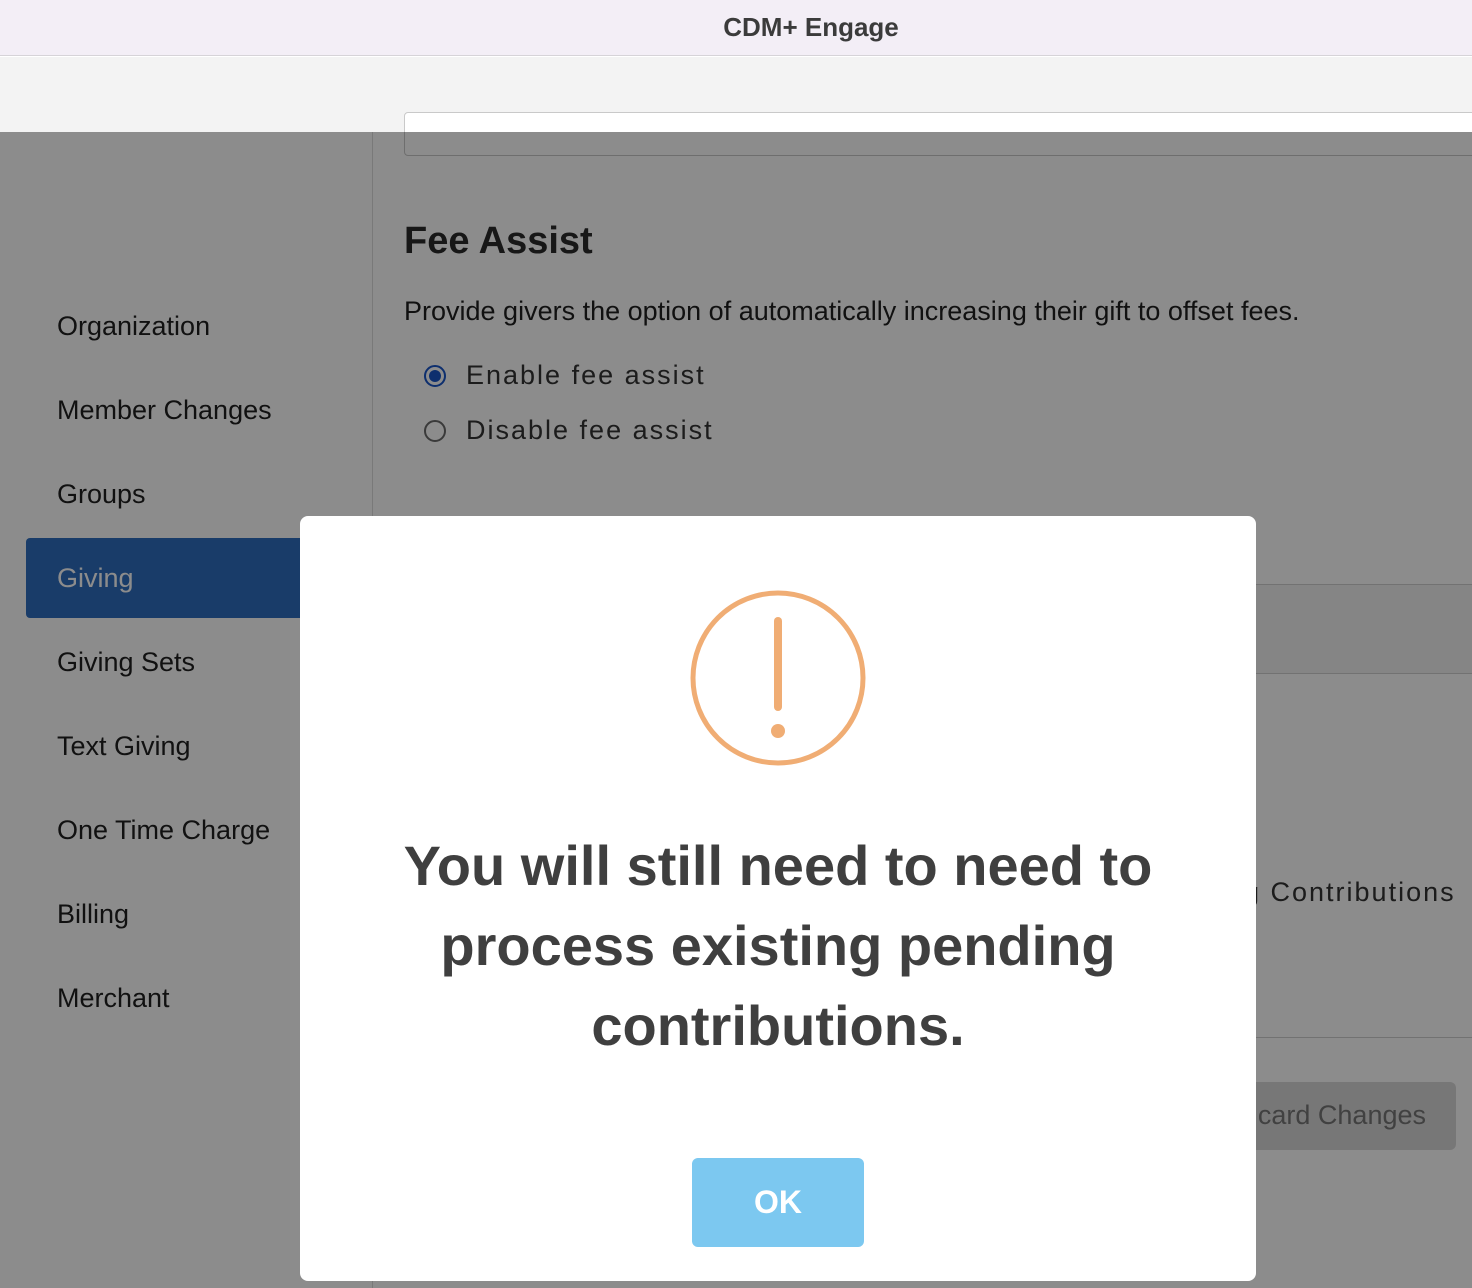  Describe the element at coordinates (778, 678) in the screenshot. I see `exclamation-circle-icon` at that location.